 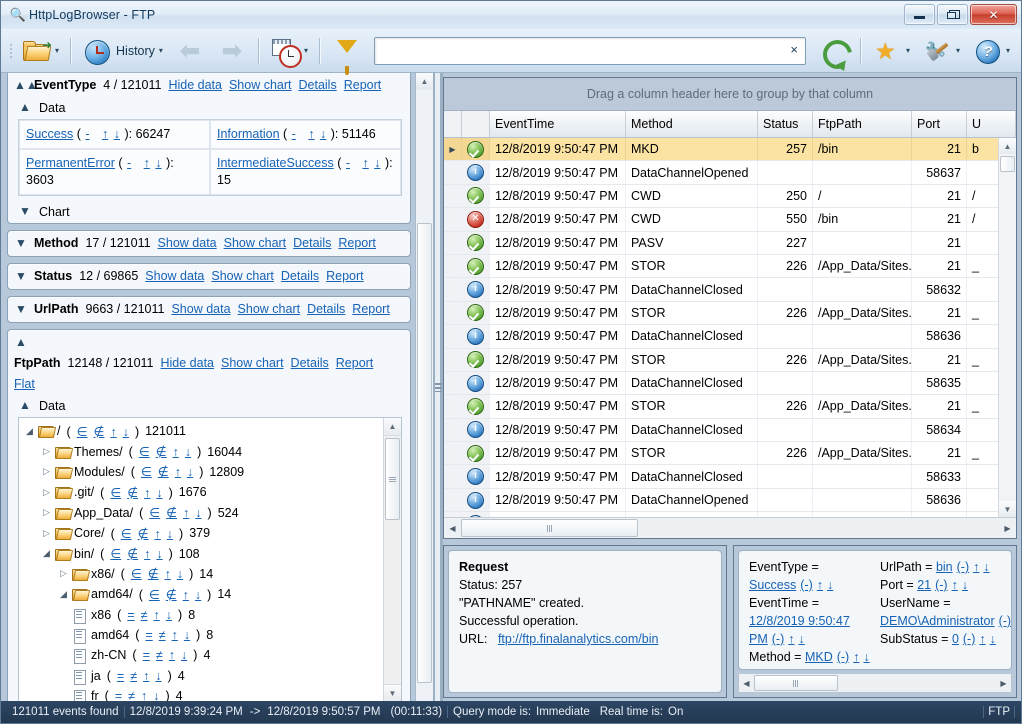 What do you see at coordinates (836, 54) in the screenshot?
I see `refresh-button` at bounding box center [836, 54].